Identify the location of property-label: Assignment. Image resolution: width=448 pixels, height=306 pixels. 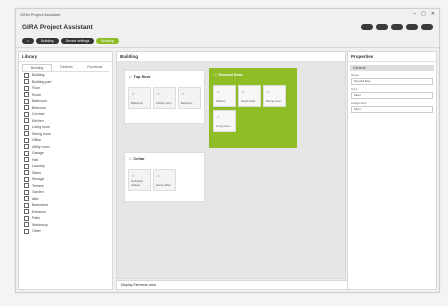
(359, 103).